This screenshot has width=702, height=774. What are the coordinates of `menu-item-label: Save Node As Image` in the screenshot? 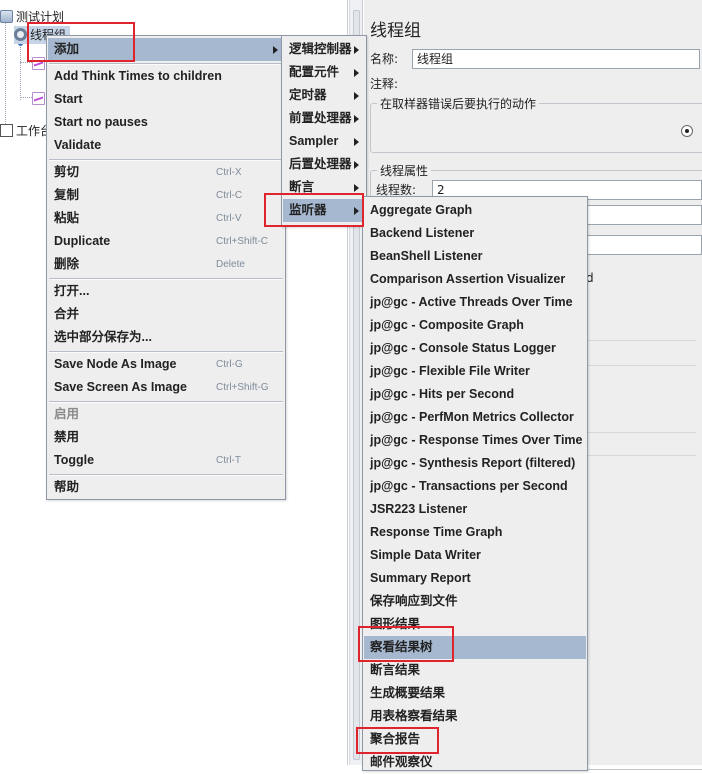 It's located at (115, 364).